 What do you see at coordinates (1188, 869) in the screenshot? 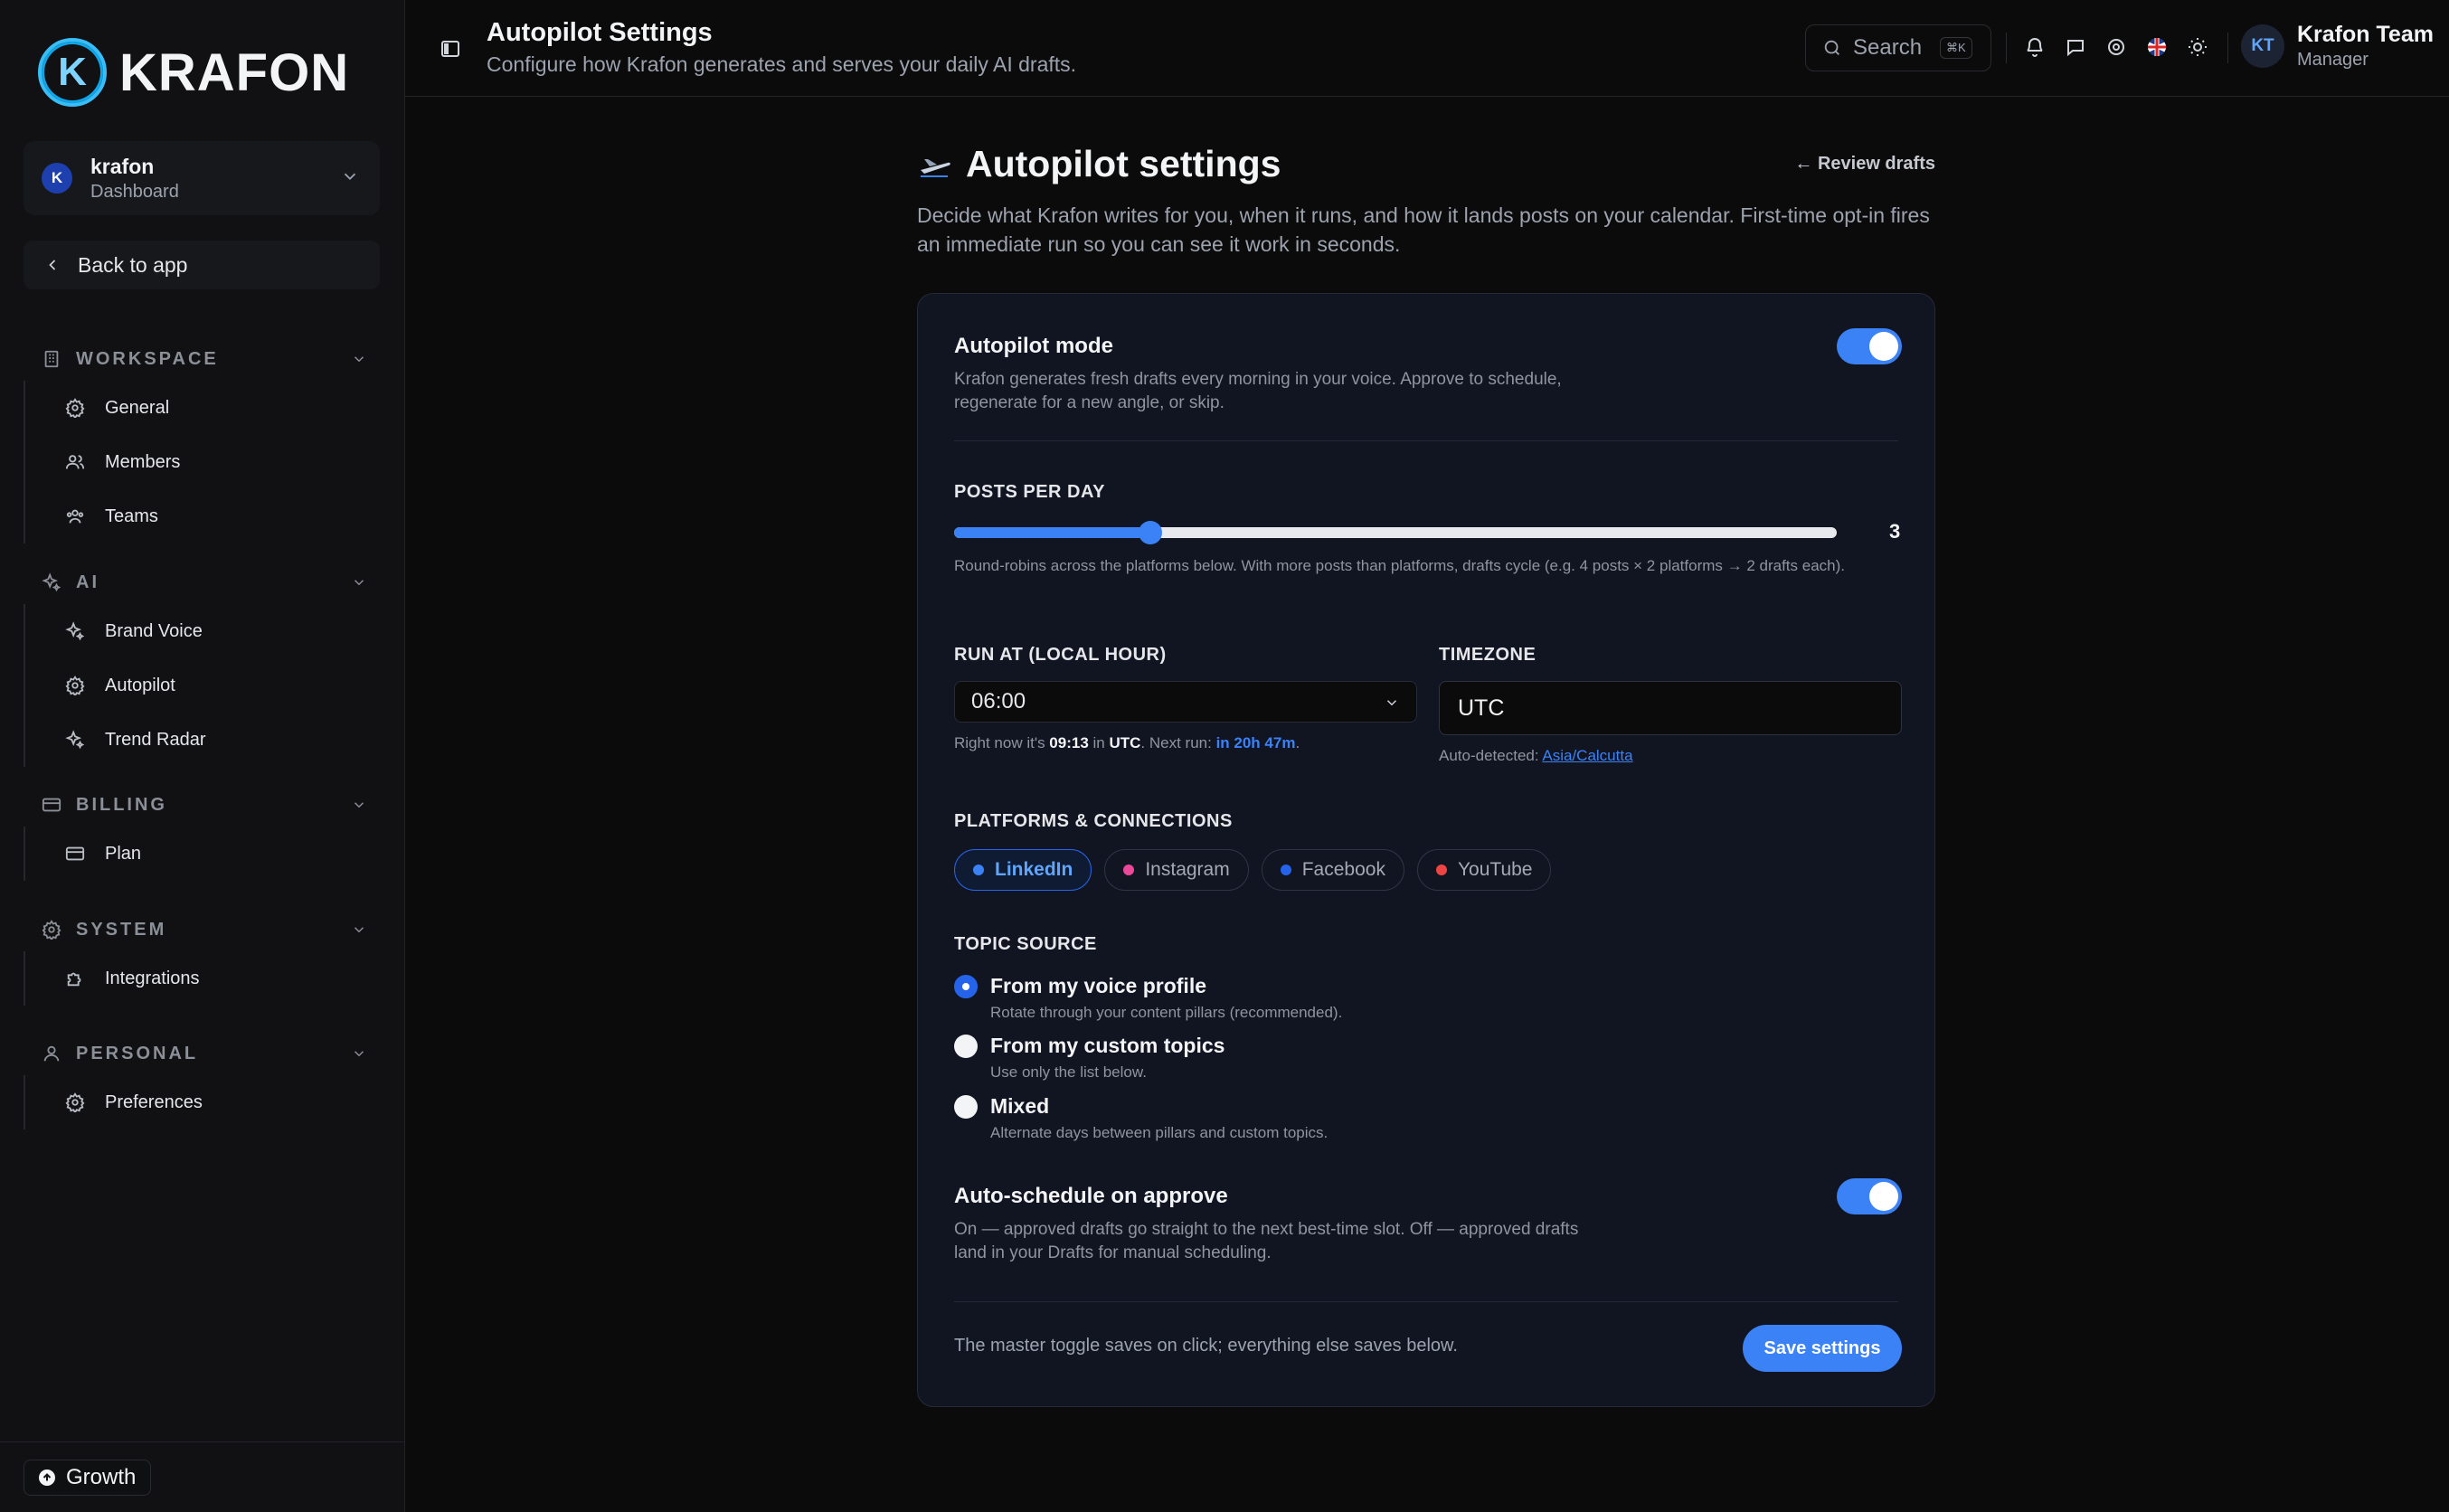
I see `platform-name: Instagram` at bounding box center [1188, 869].